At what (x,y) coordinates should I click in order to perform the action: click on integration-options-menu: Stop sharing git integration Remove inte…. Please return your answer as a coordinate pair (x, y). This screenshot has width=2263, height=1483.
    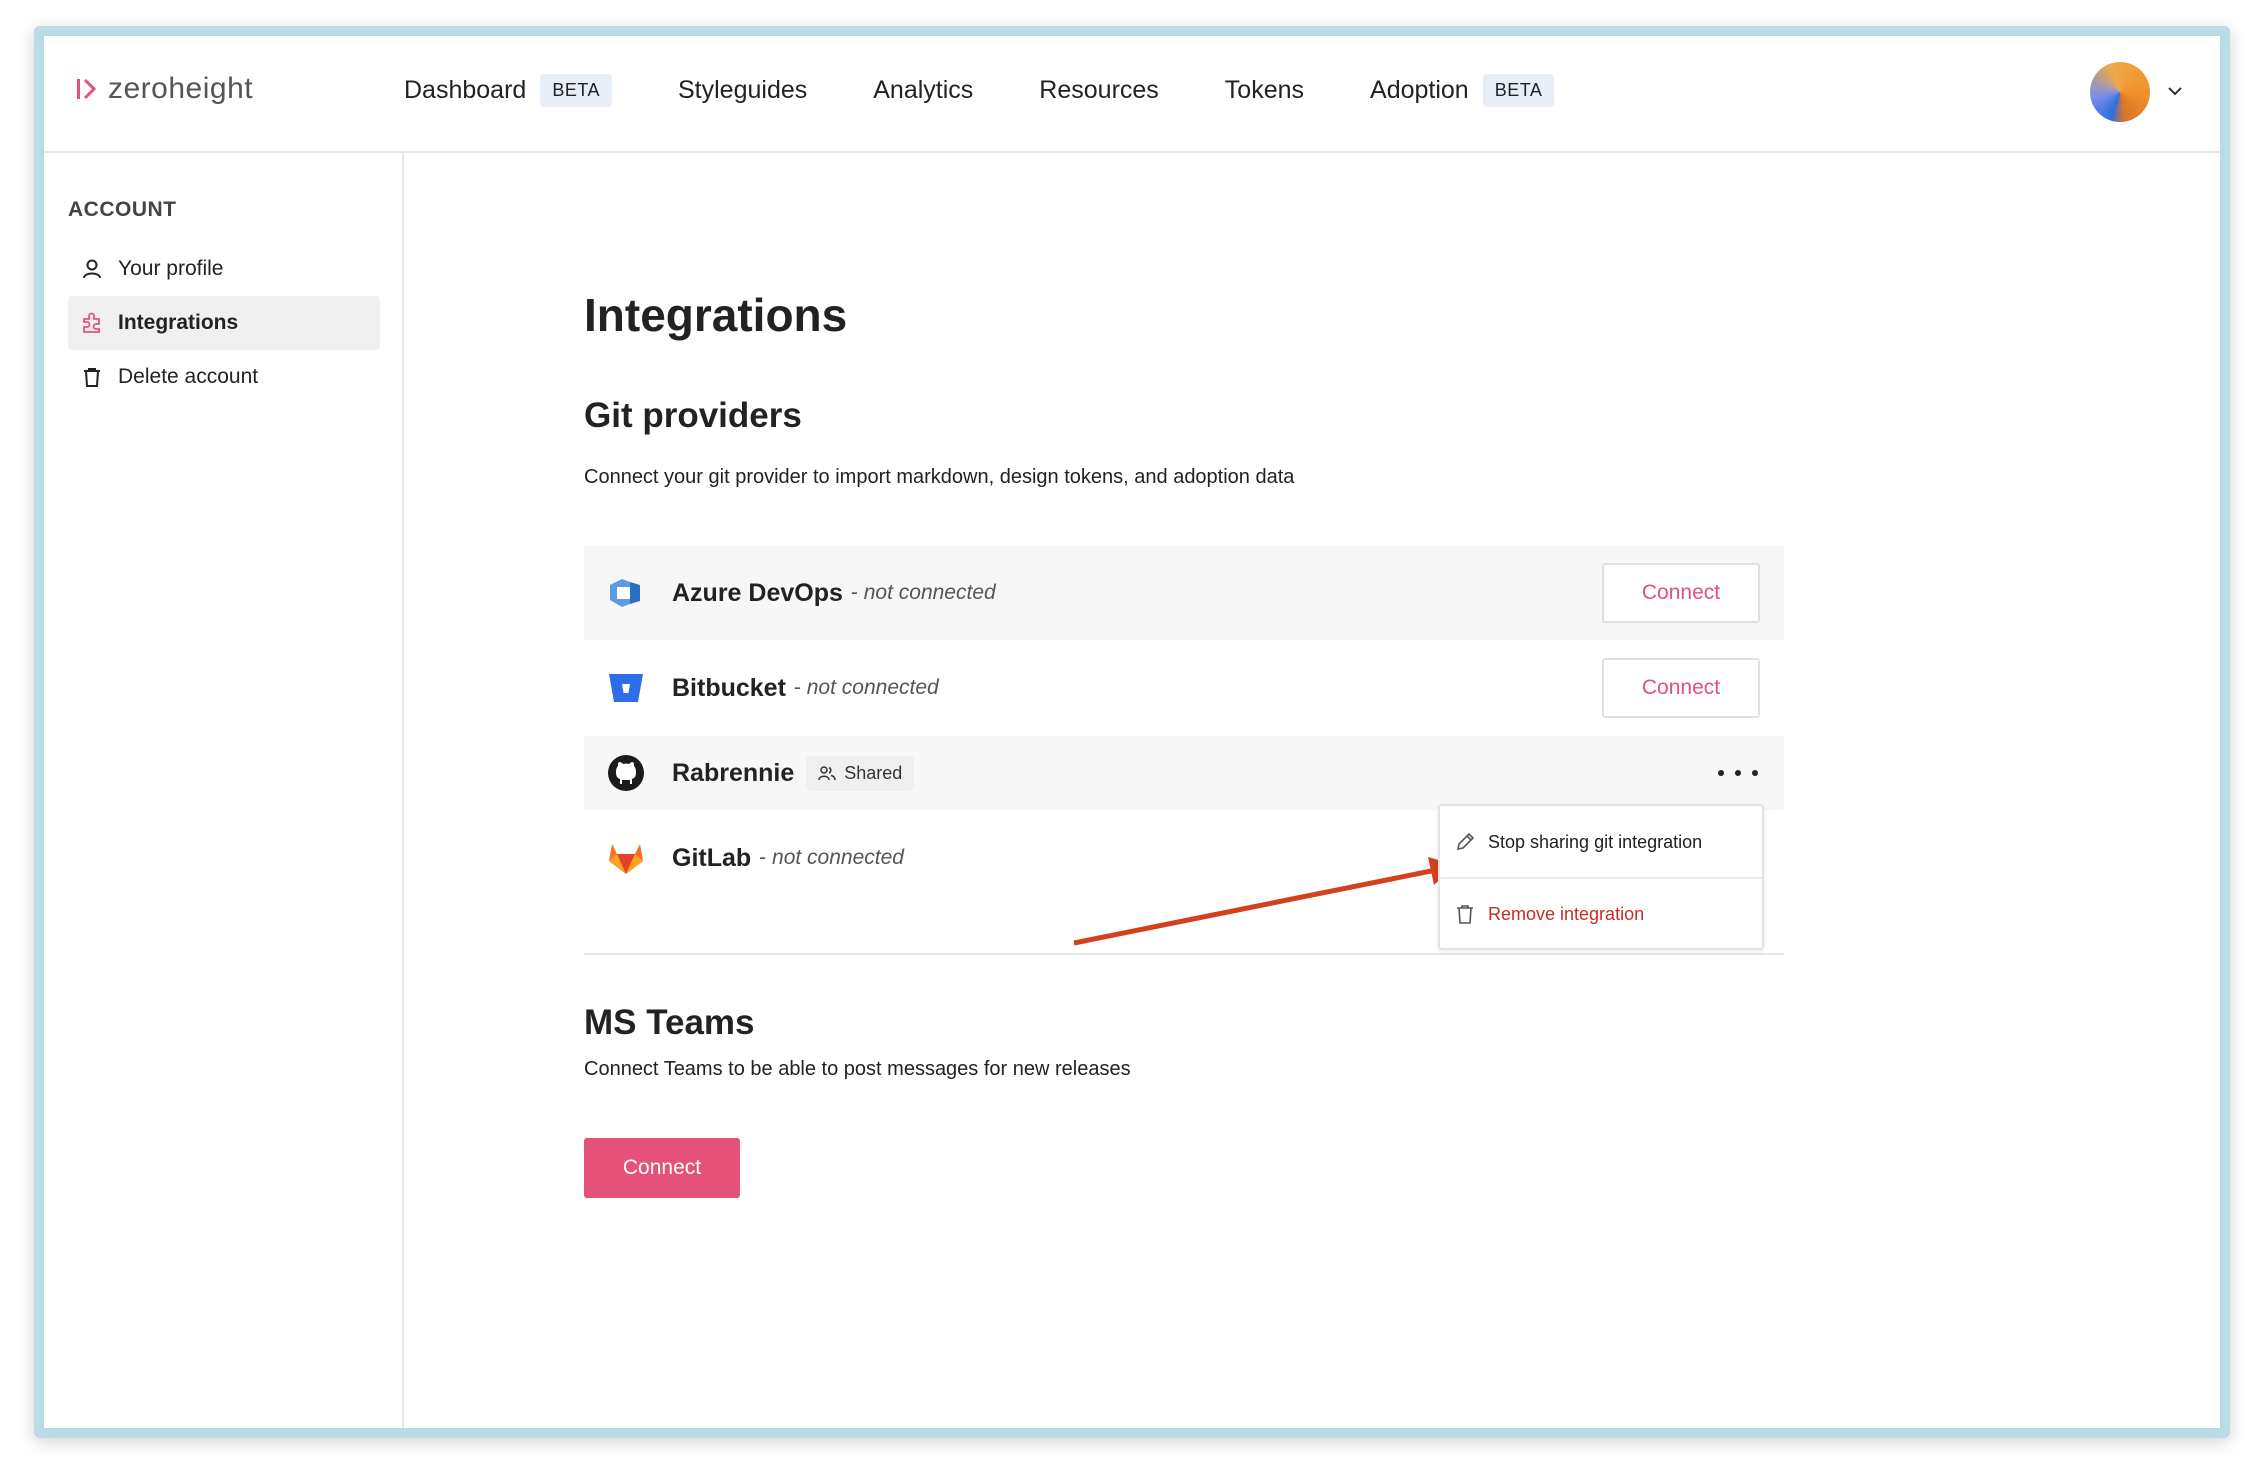
    Looking at the image, I should click on (1601, 877).